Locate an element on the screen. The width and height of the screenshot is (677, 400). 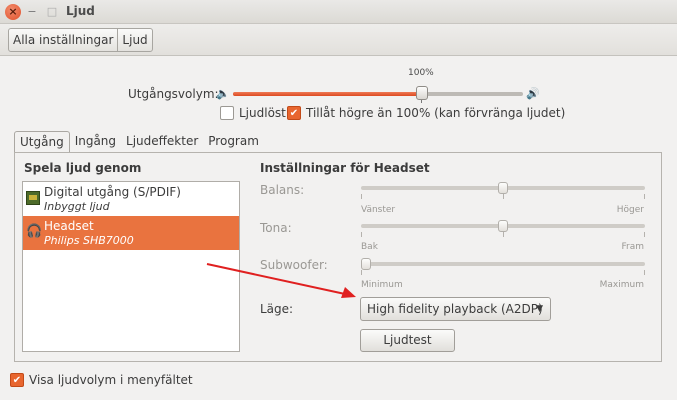
annotation-arrow is located at coordinates (281, 280).